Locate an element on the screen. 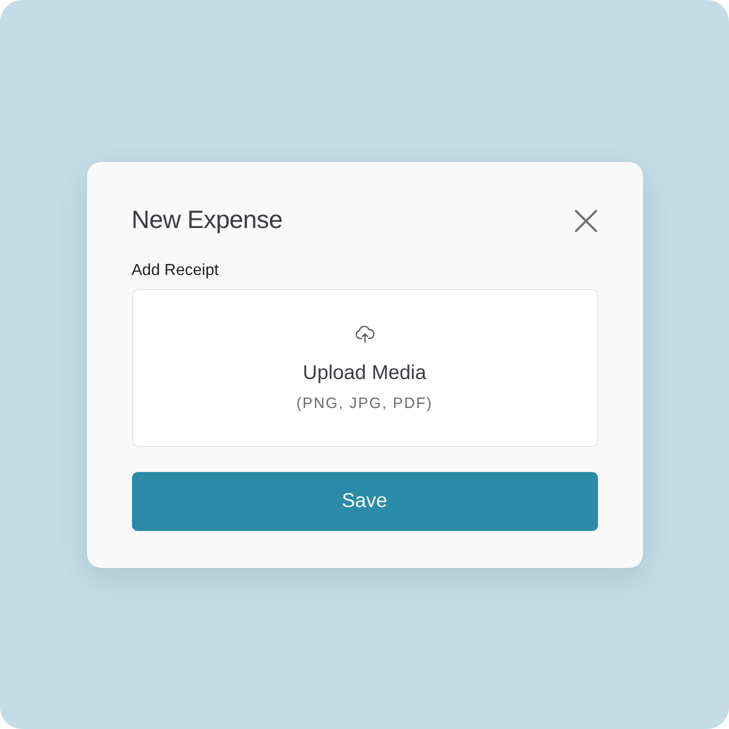 The height and width of the screenshot is (729, 729). cloud-upload-icon is located at coordinates (364, 334).